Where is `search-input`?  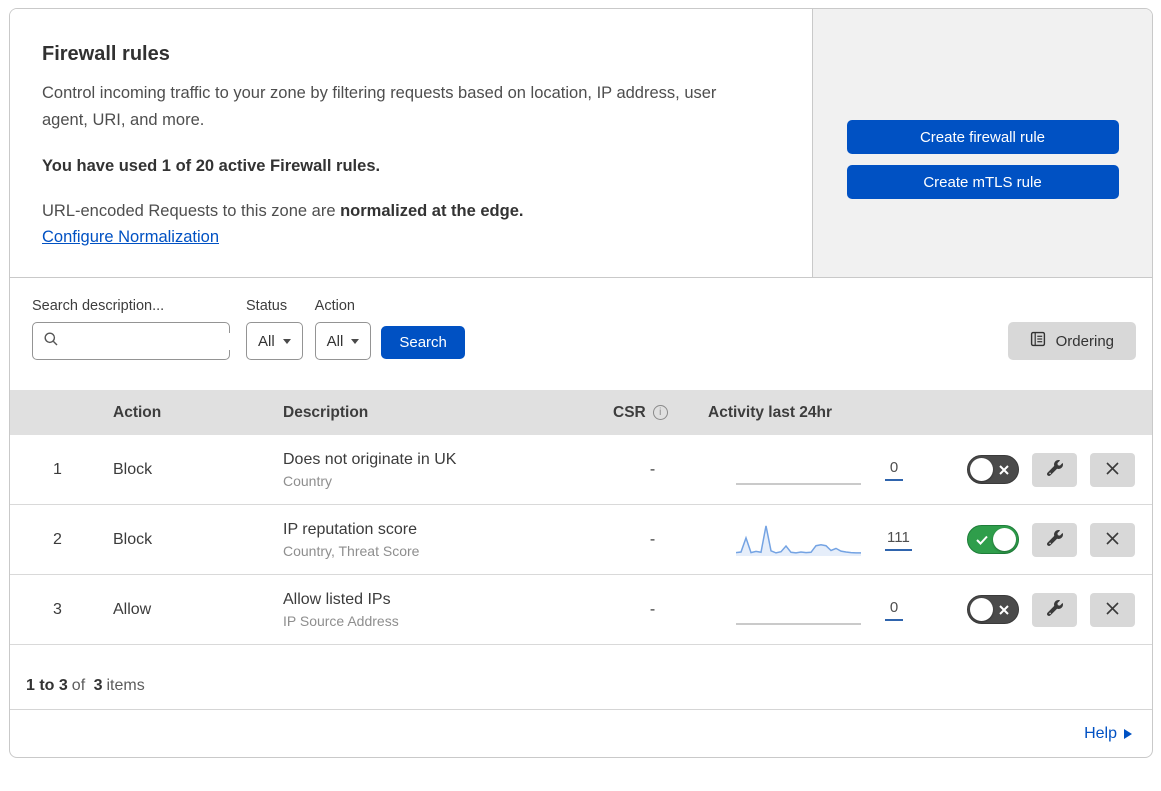
search-input is located at coordinates (166, 341).